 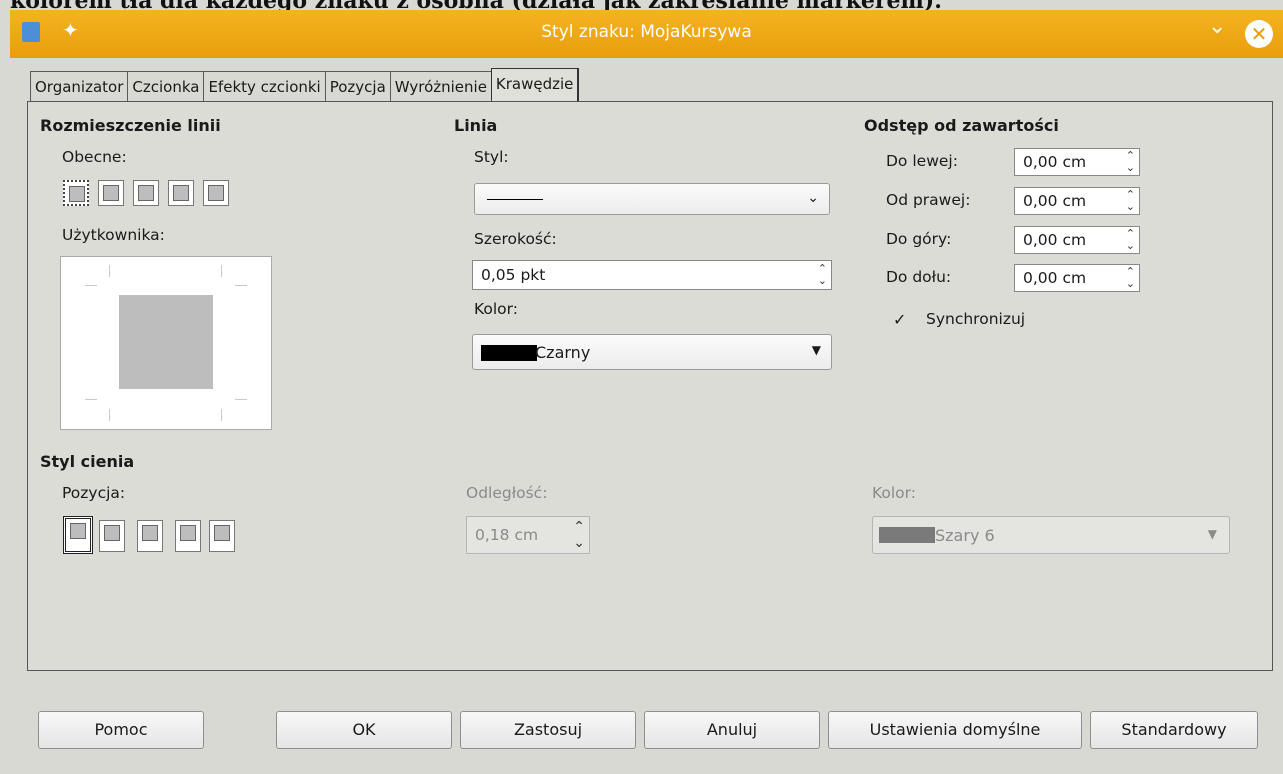 What do you see at coordinates (166, 86) in the screenshot?
I see `tab-font: Czcionka` at bounding box center [166, 86].